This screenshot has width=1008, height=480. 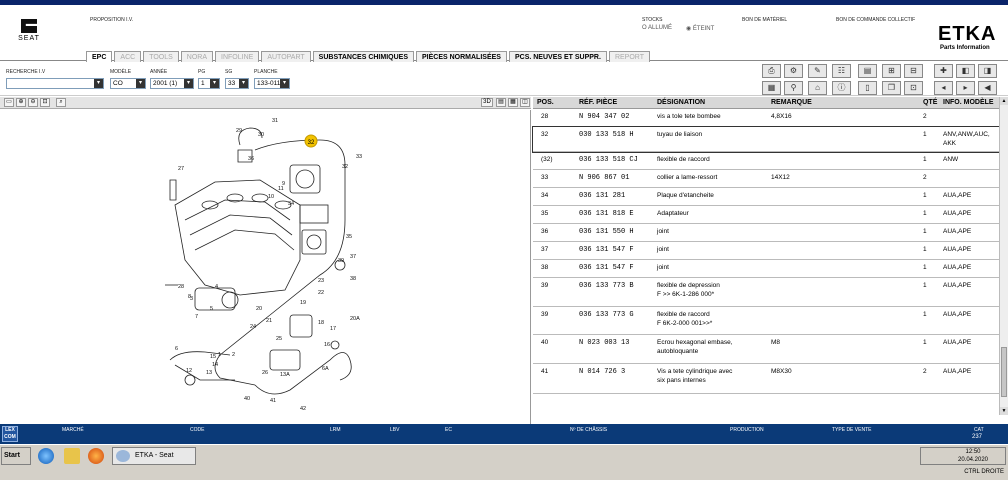 I want to click on callout-label: 6A, so click(x=325, y=369).